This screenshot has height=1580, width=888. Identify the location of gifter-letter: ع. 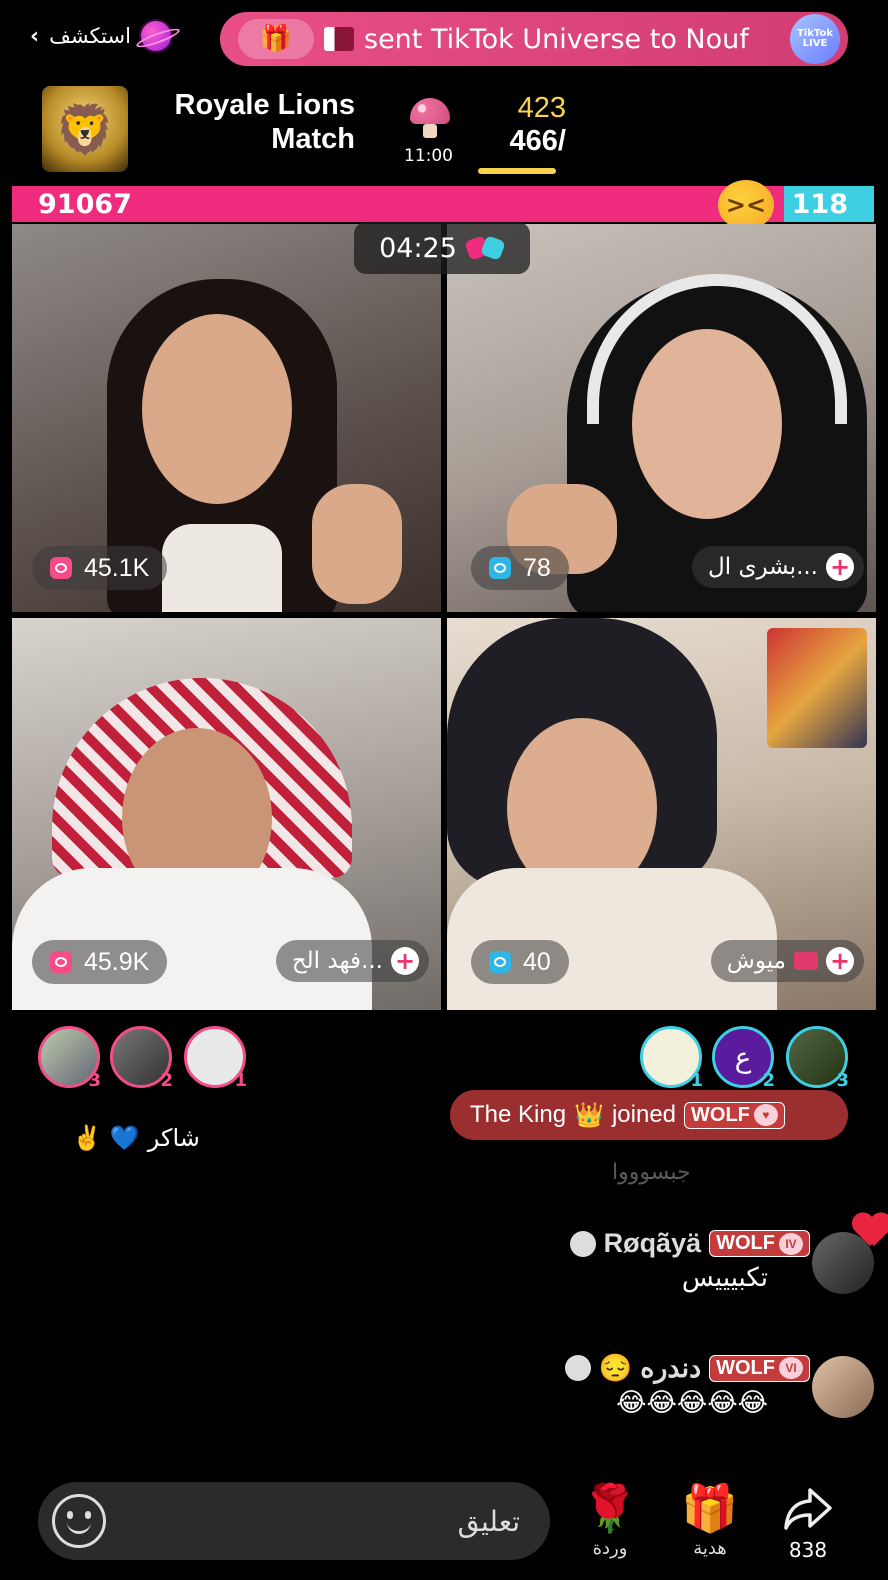
(743, 1057).